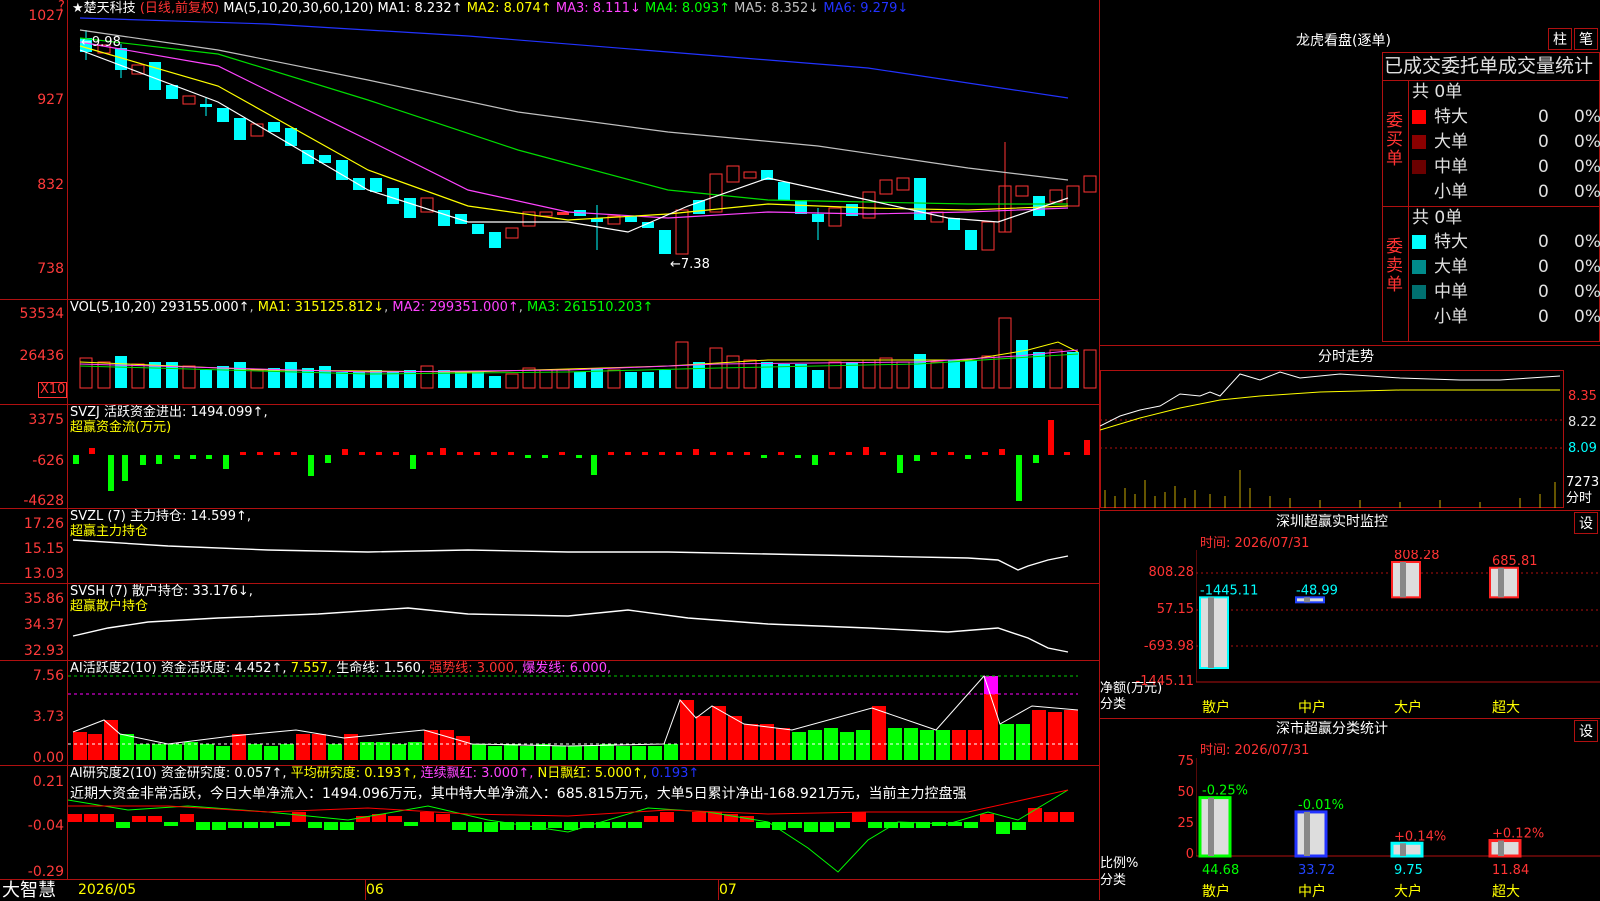  I want to click on vol-tick: 53534, so click(41, 314).